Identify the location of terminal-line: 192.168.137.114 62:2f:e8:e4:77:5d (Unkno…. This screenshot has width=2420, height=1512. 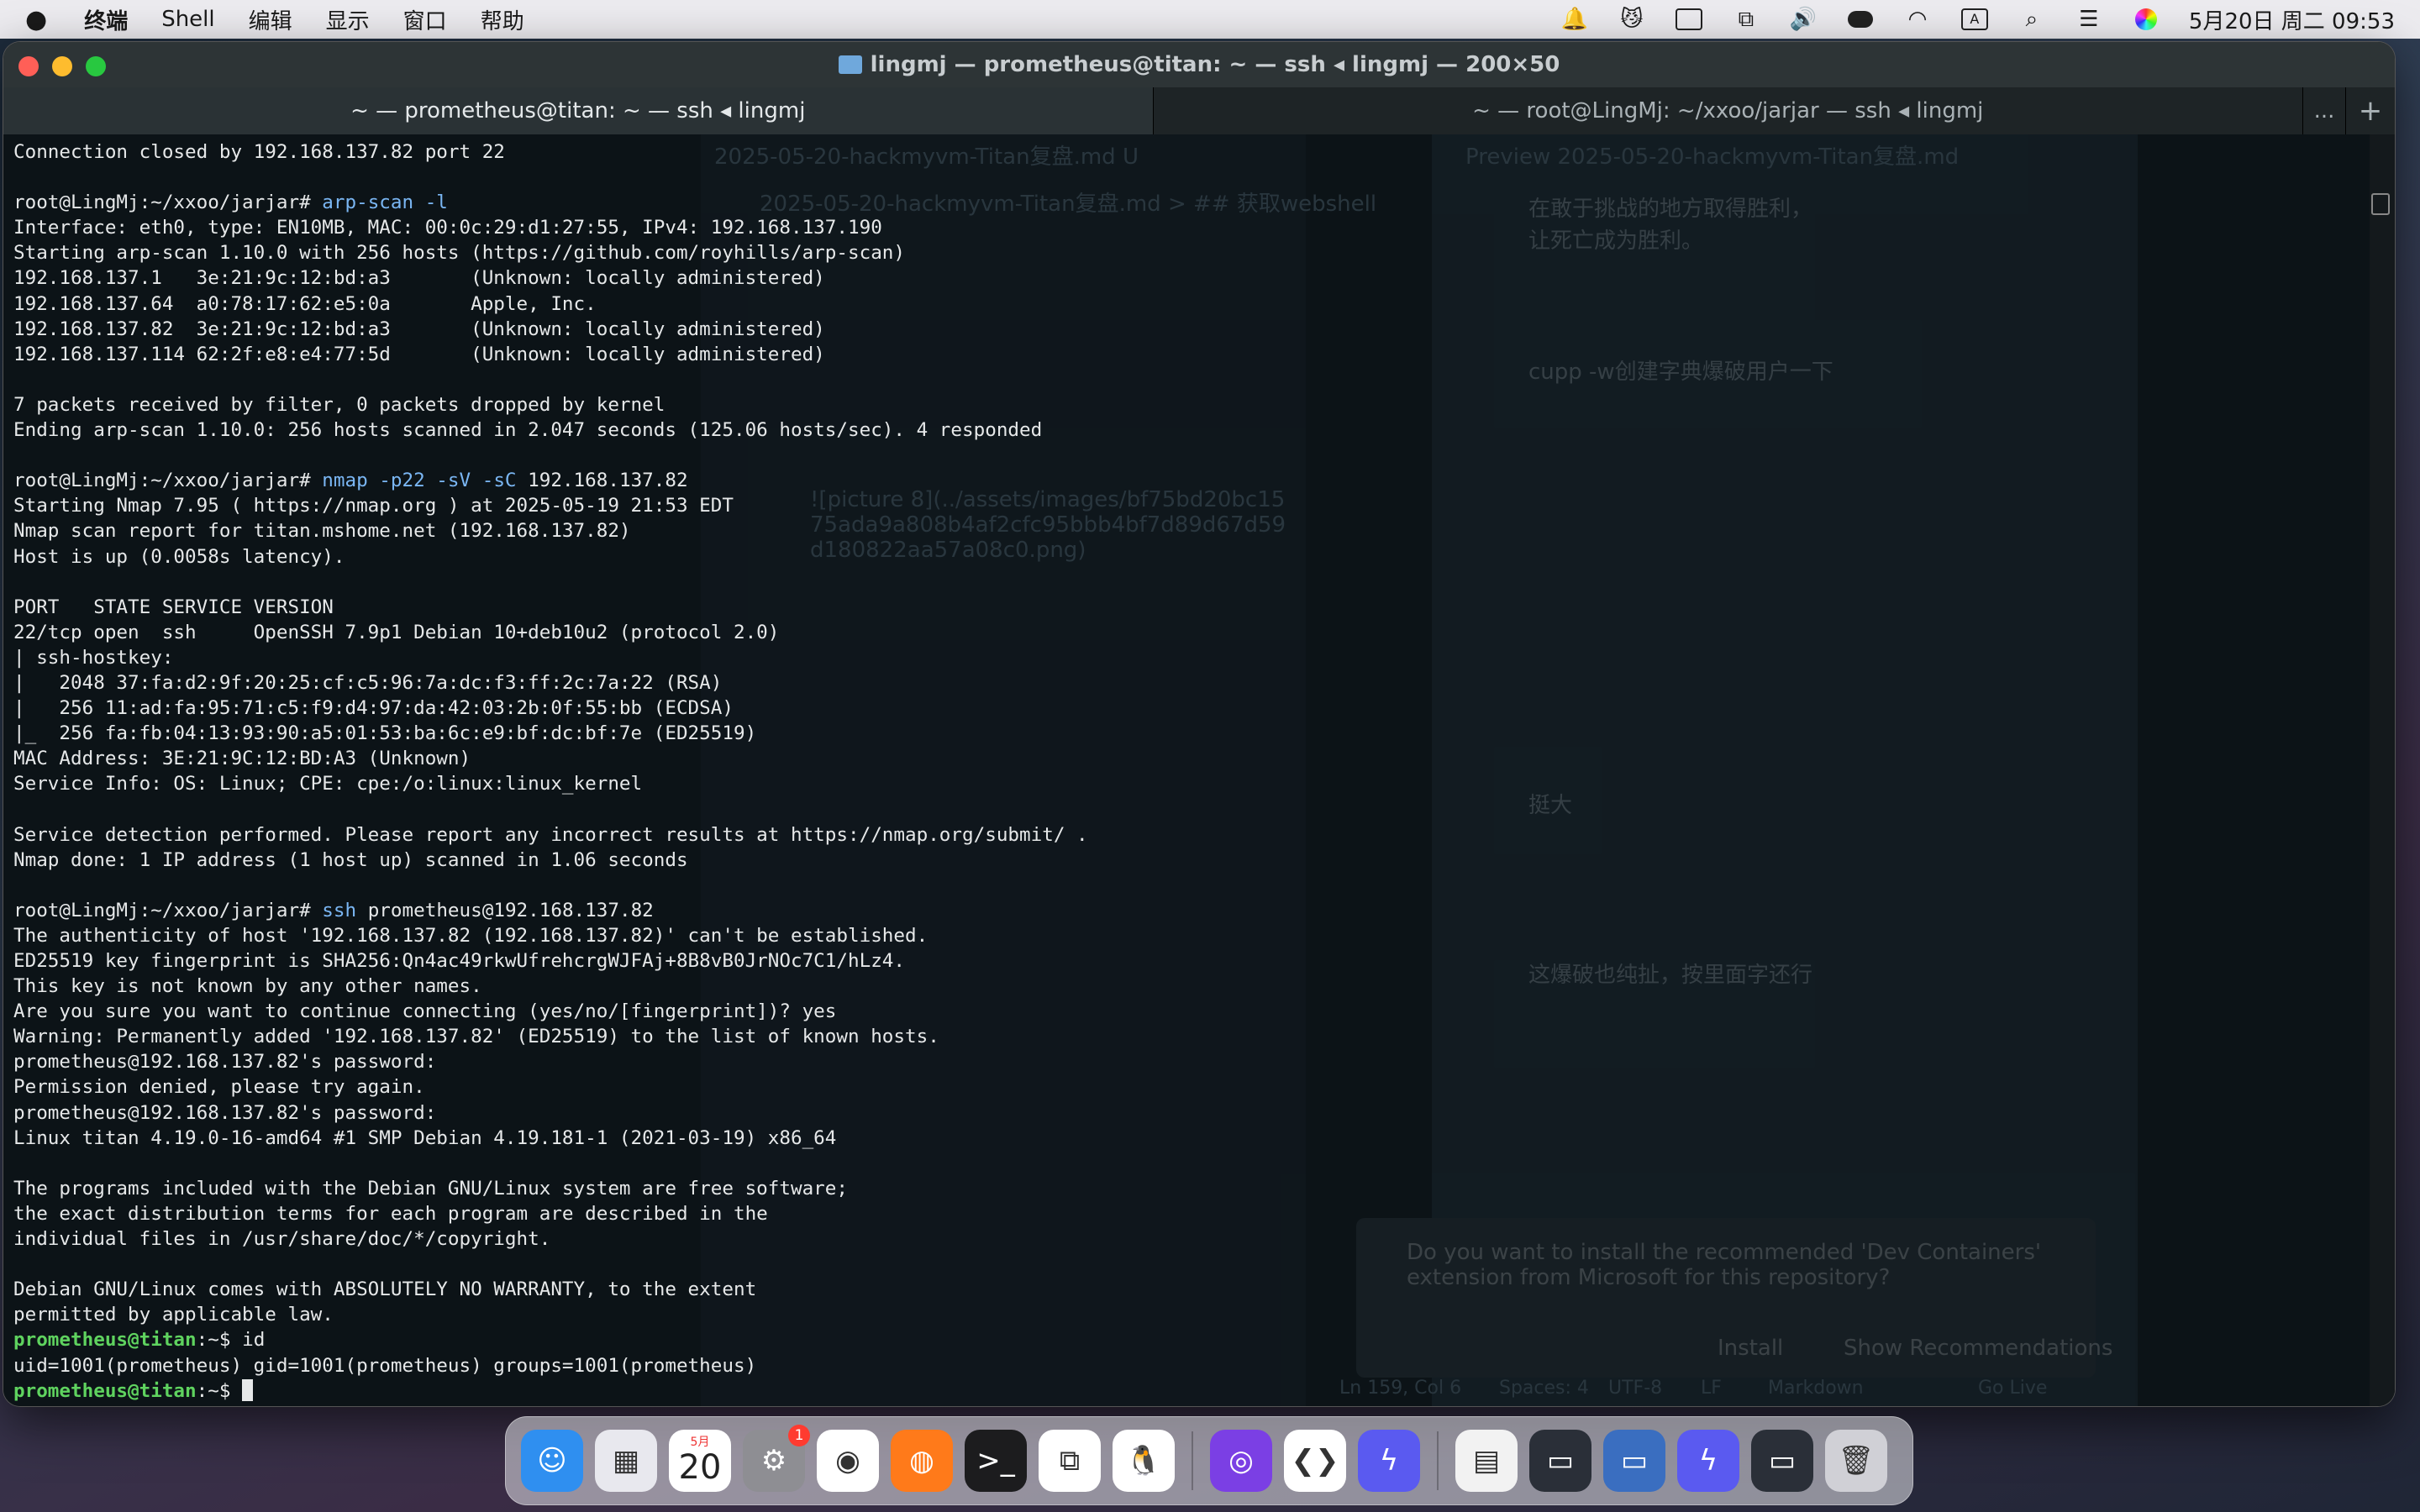
(419, 354).